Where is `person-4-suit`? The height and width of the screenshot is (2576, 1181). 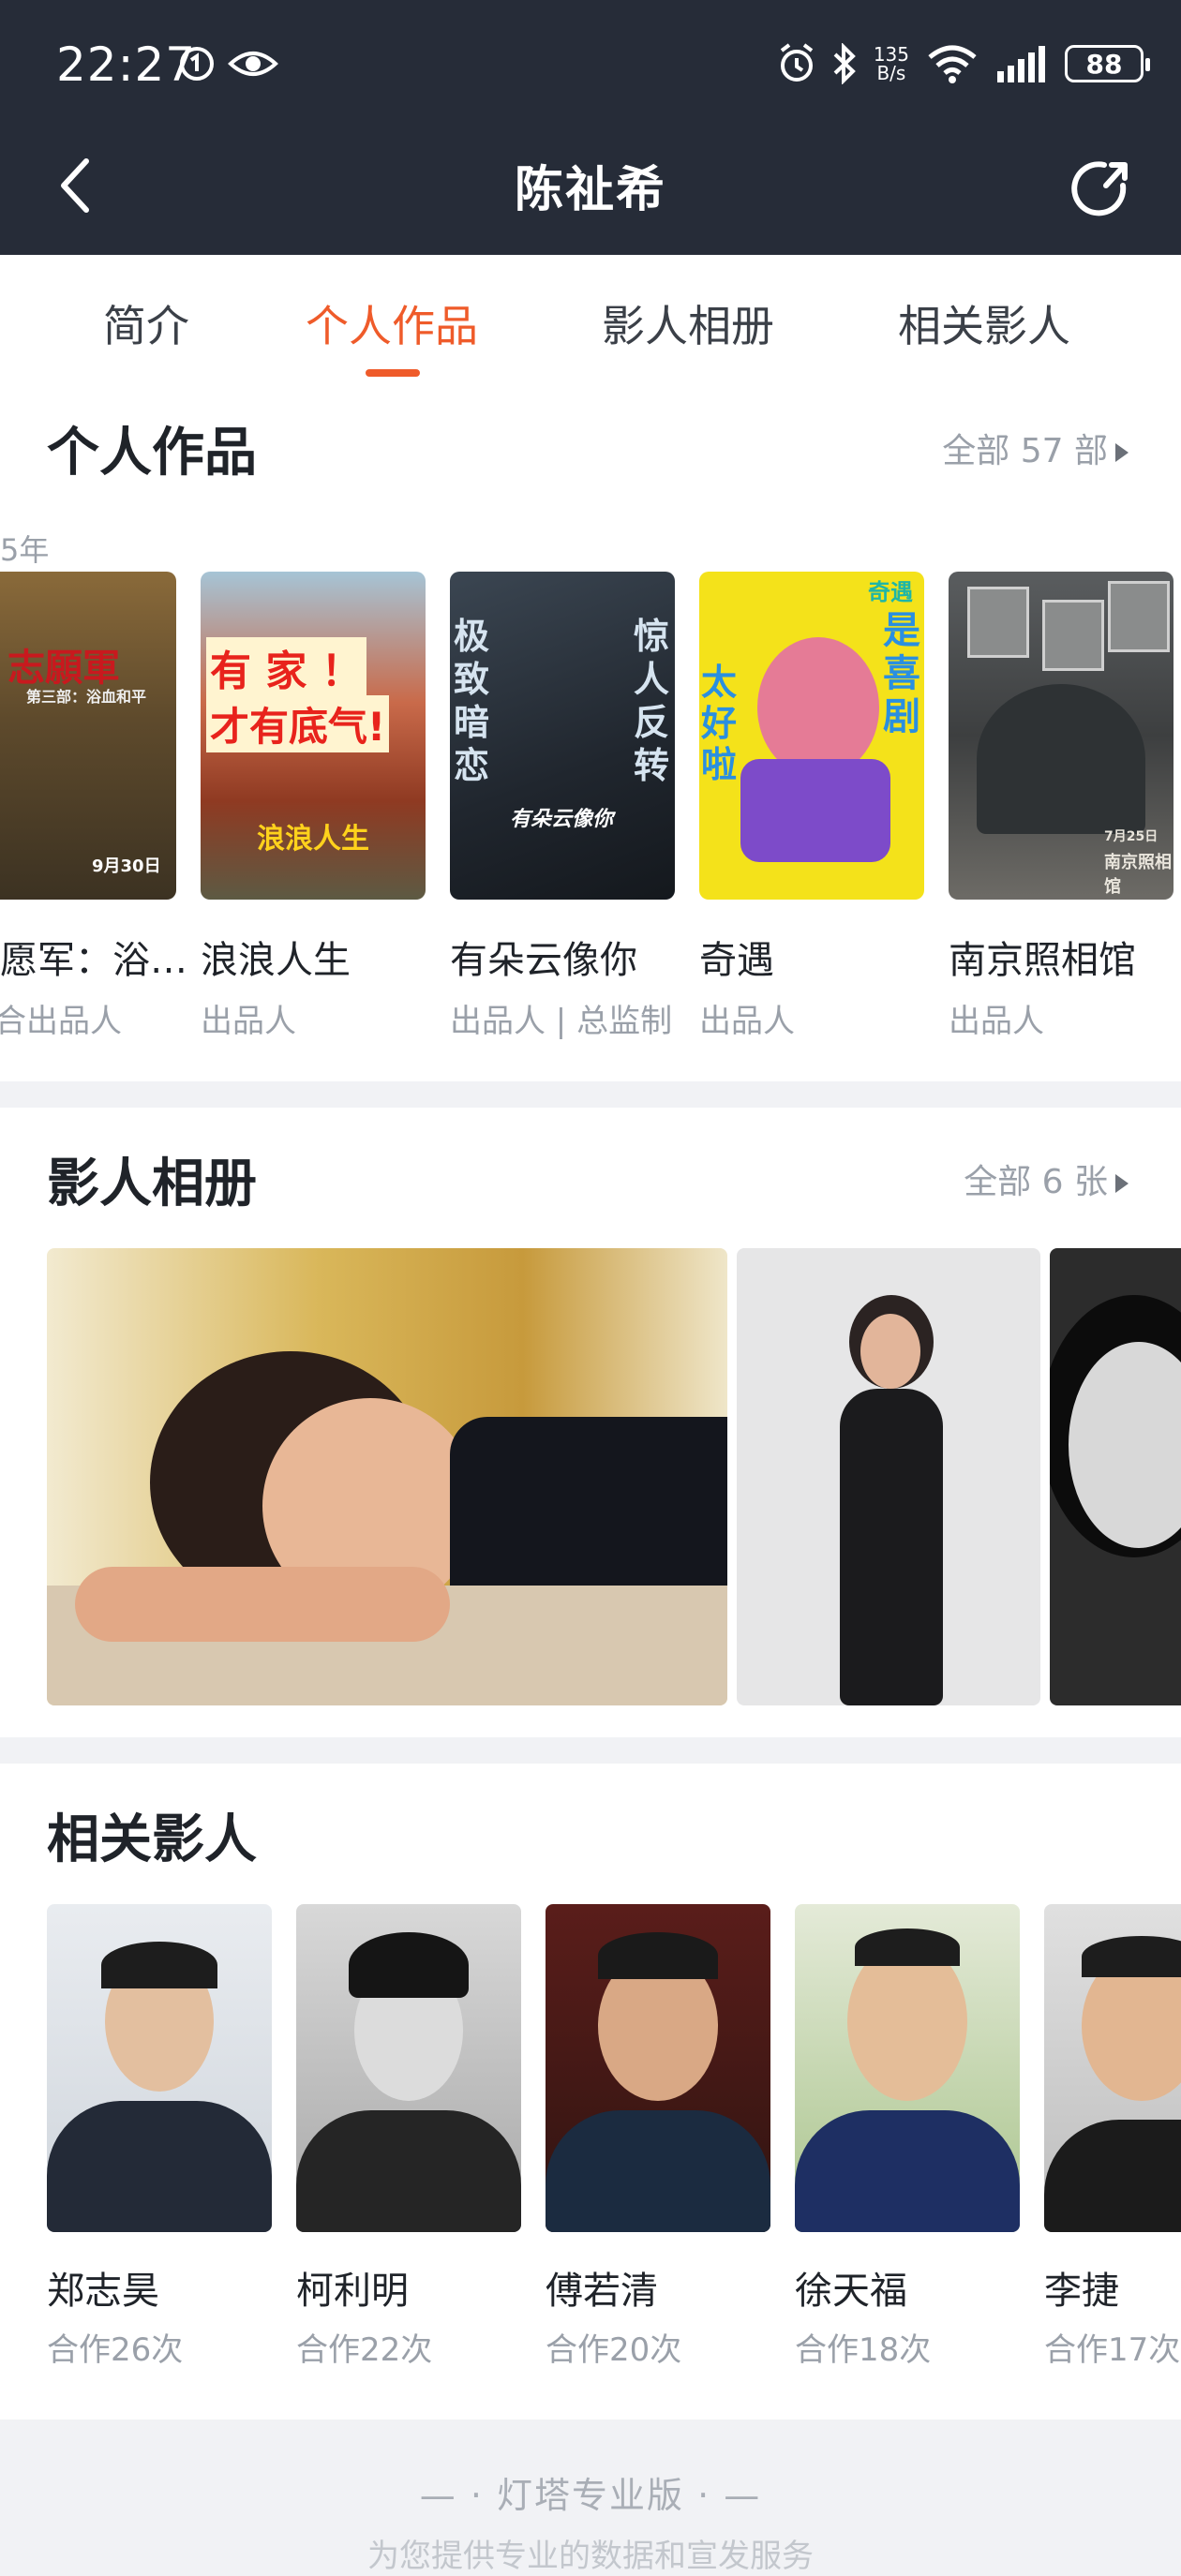 person-4-suit is located at coordinates (907, 2171).